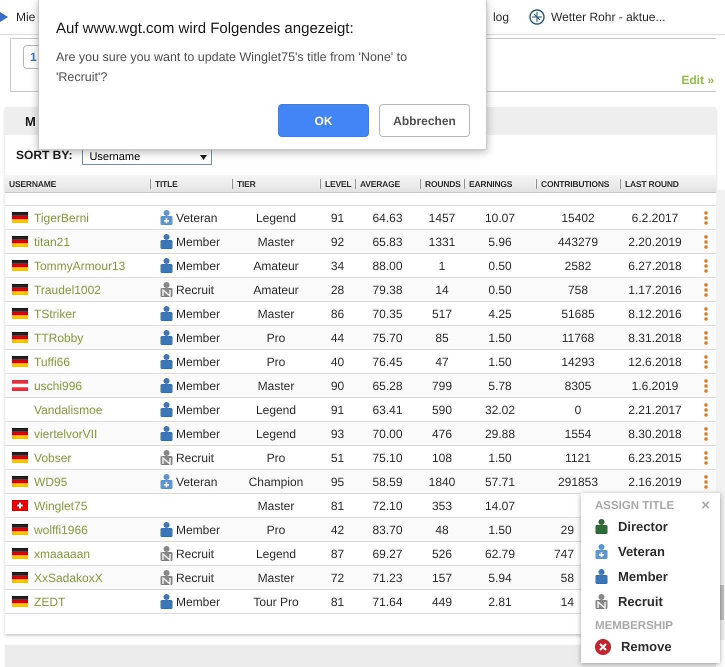 The height and width of the screenshot is (667, 725). What do you see at coordinates (442, 601) in the screenshot?
I see `table-cell-text: 449` at bounding box center [442, 601].